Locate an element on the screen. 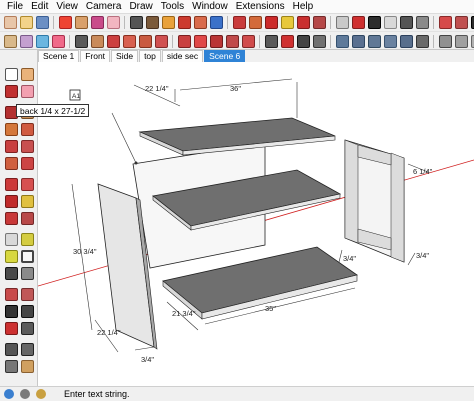 The width and height of the screenshot is (474, 401). sandbox-icon is located at coordinates (42, 41).